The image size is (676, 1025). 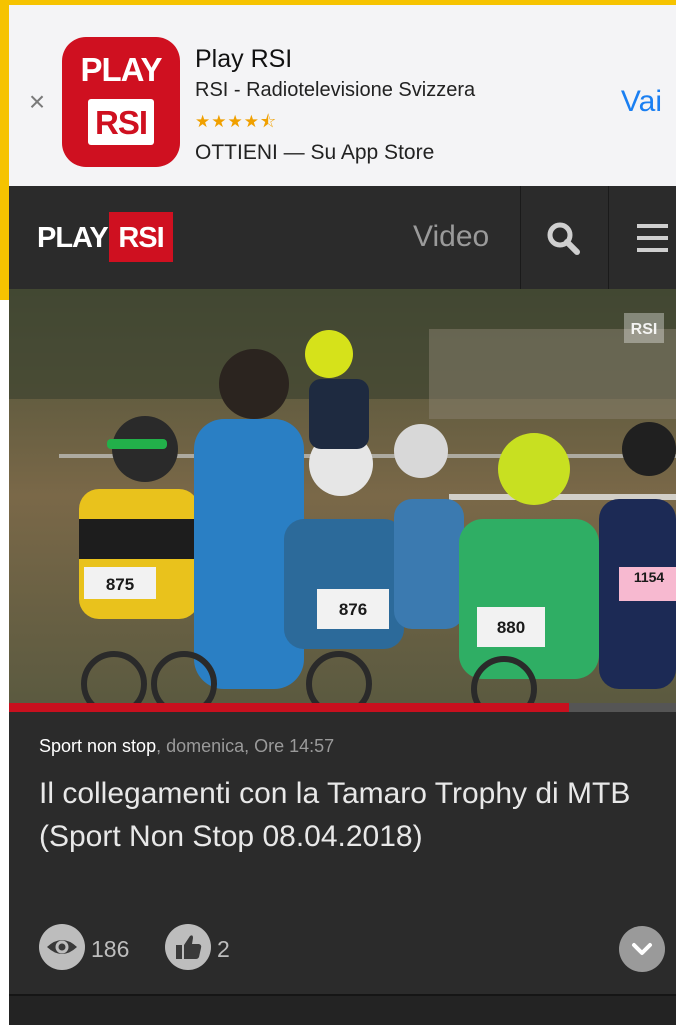 I want to click on left-border, so click(x=4, y=150).